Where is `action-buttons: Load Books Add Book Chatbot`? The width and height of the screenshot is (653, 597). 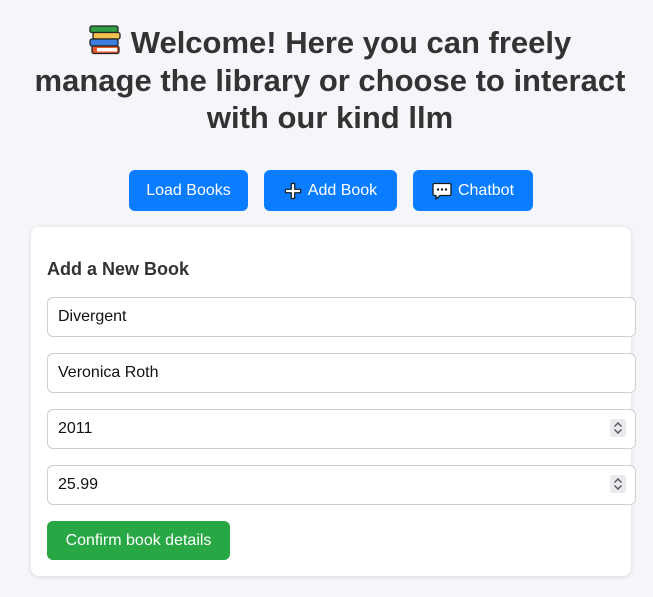 action-buttons: Load Books Add Book Chatbot is located at coordinates (326, 190).